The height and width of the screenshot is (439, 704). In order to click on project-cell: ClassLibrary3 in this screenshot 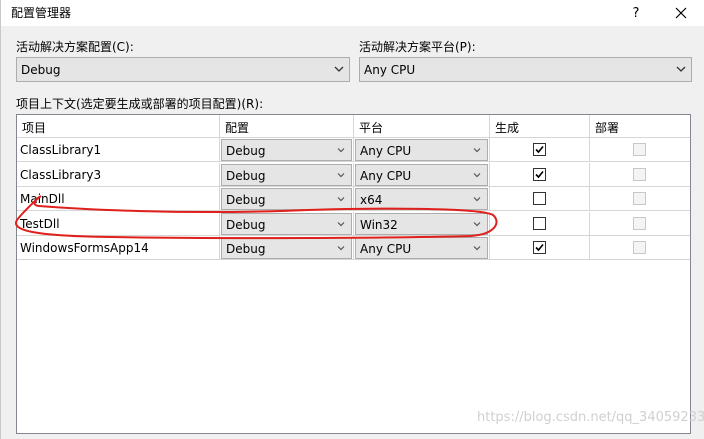, I will do `click(118, 174)`.